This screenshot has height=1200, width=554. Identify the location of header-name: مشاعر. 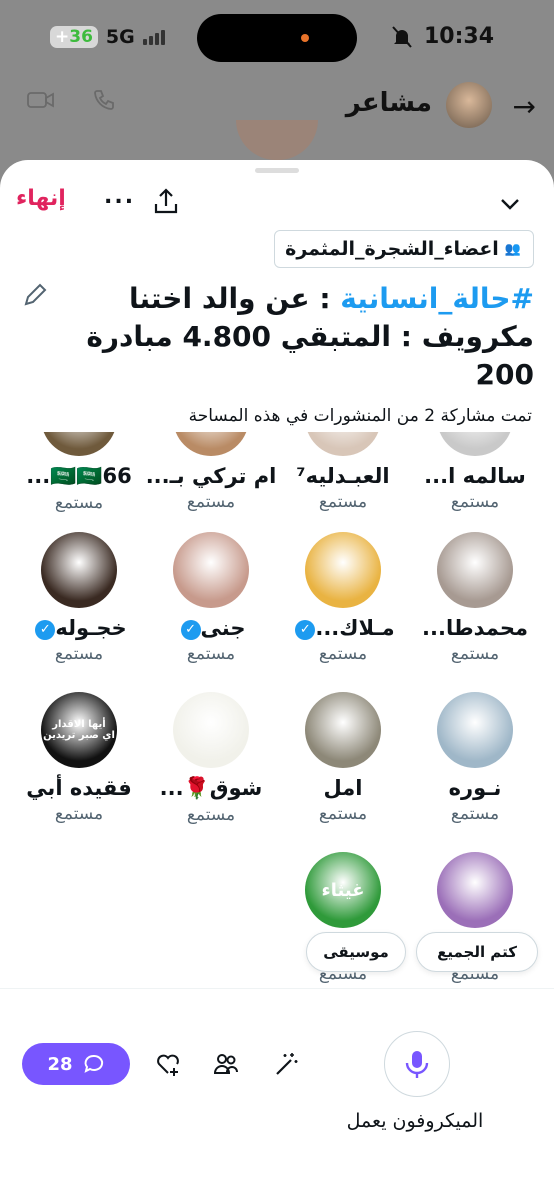
(388, 103).